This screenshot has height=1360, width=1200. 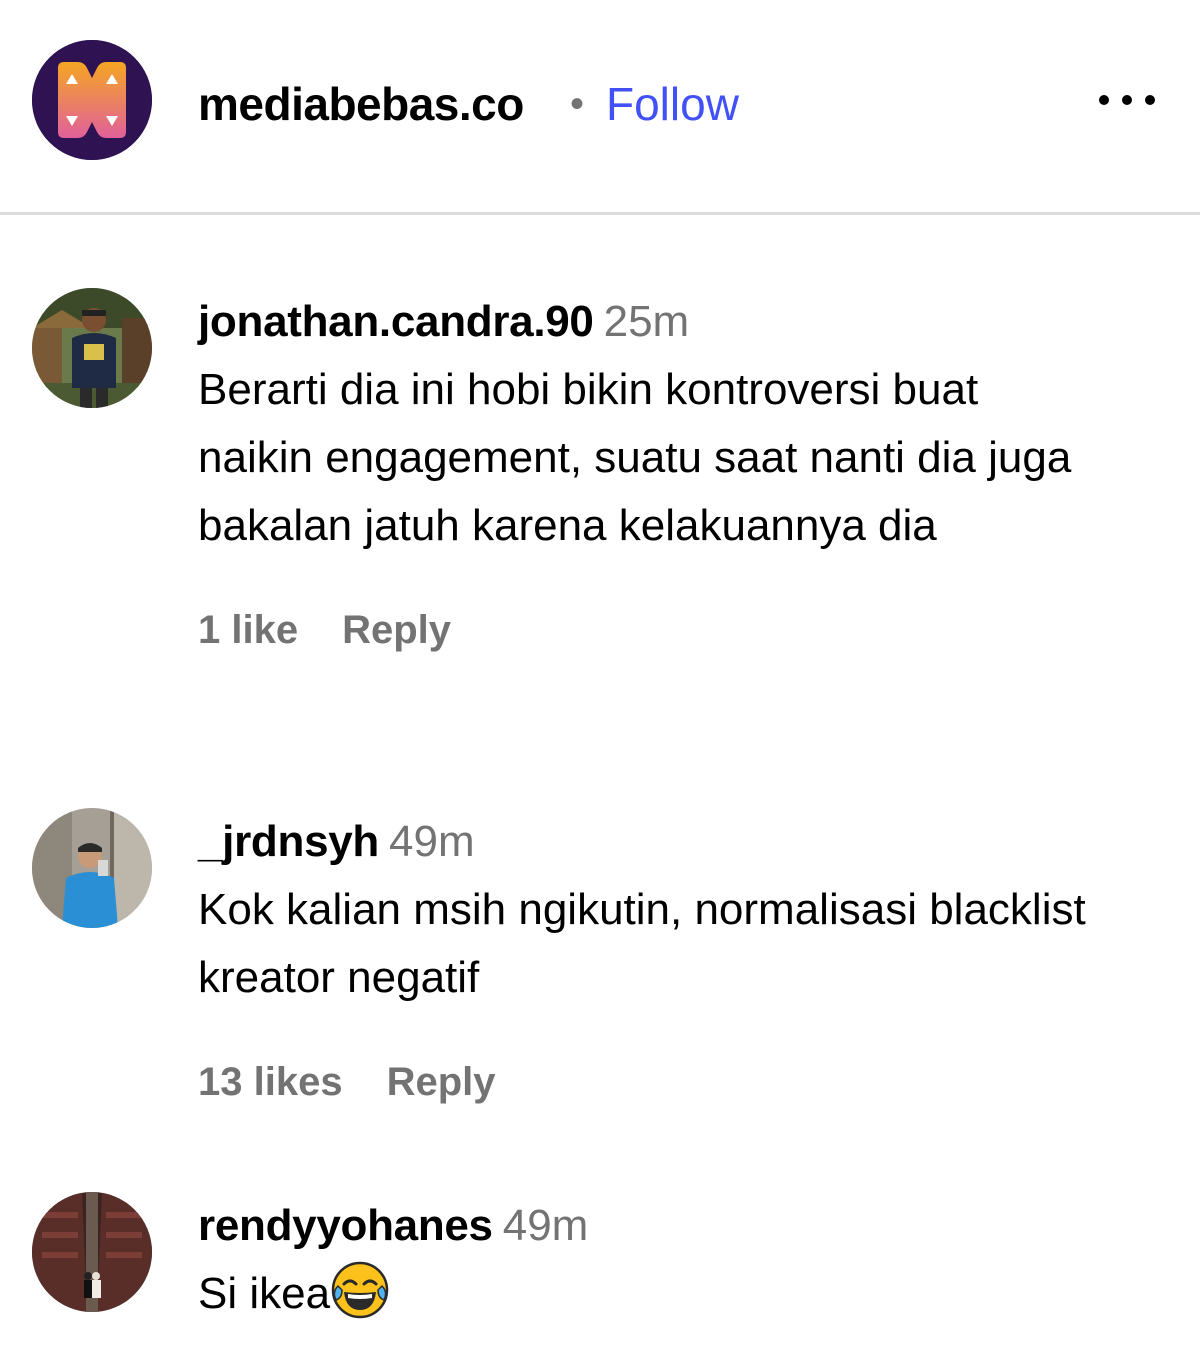 I want to click on comment-header: rendyyohanes 49m, so click(x=678, y=1226).